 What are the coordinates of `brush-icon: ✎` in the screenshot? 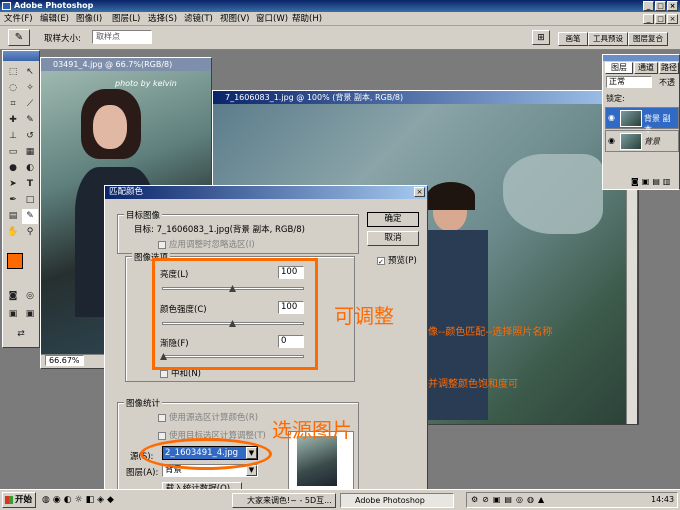 It's located at (30, 120).